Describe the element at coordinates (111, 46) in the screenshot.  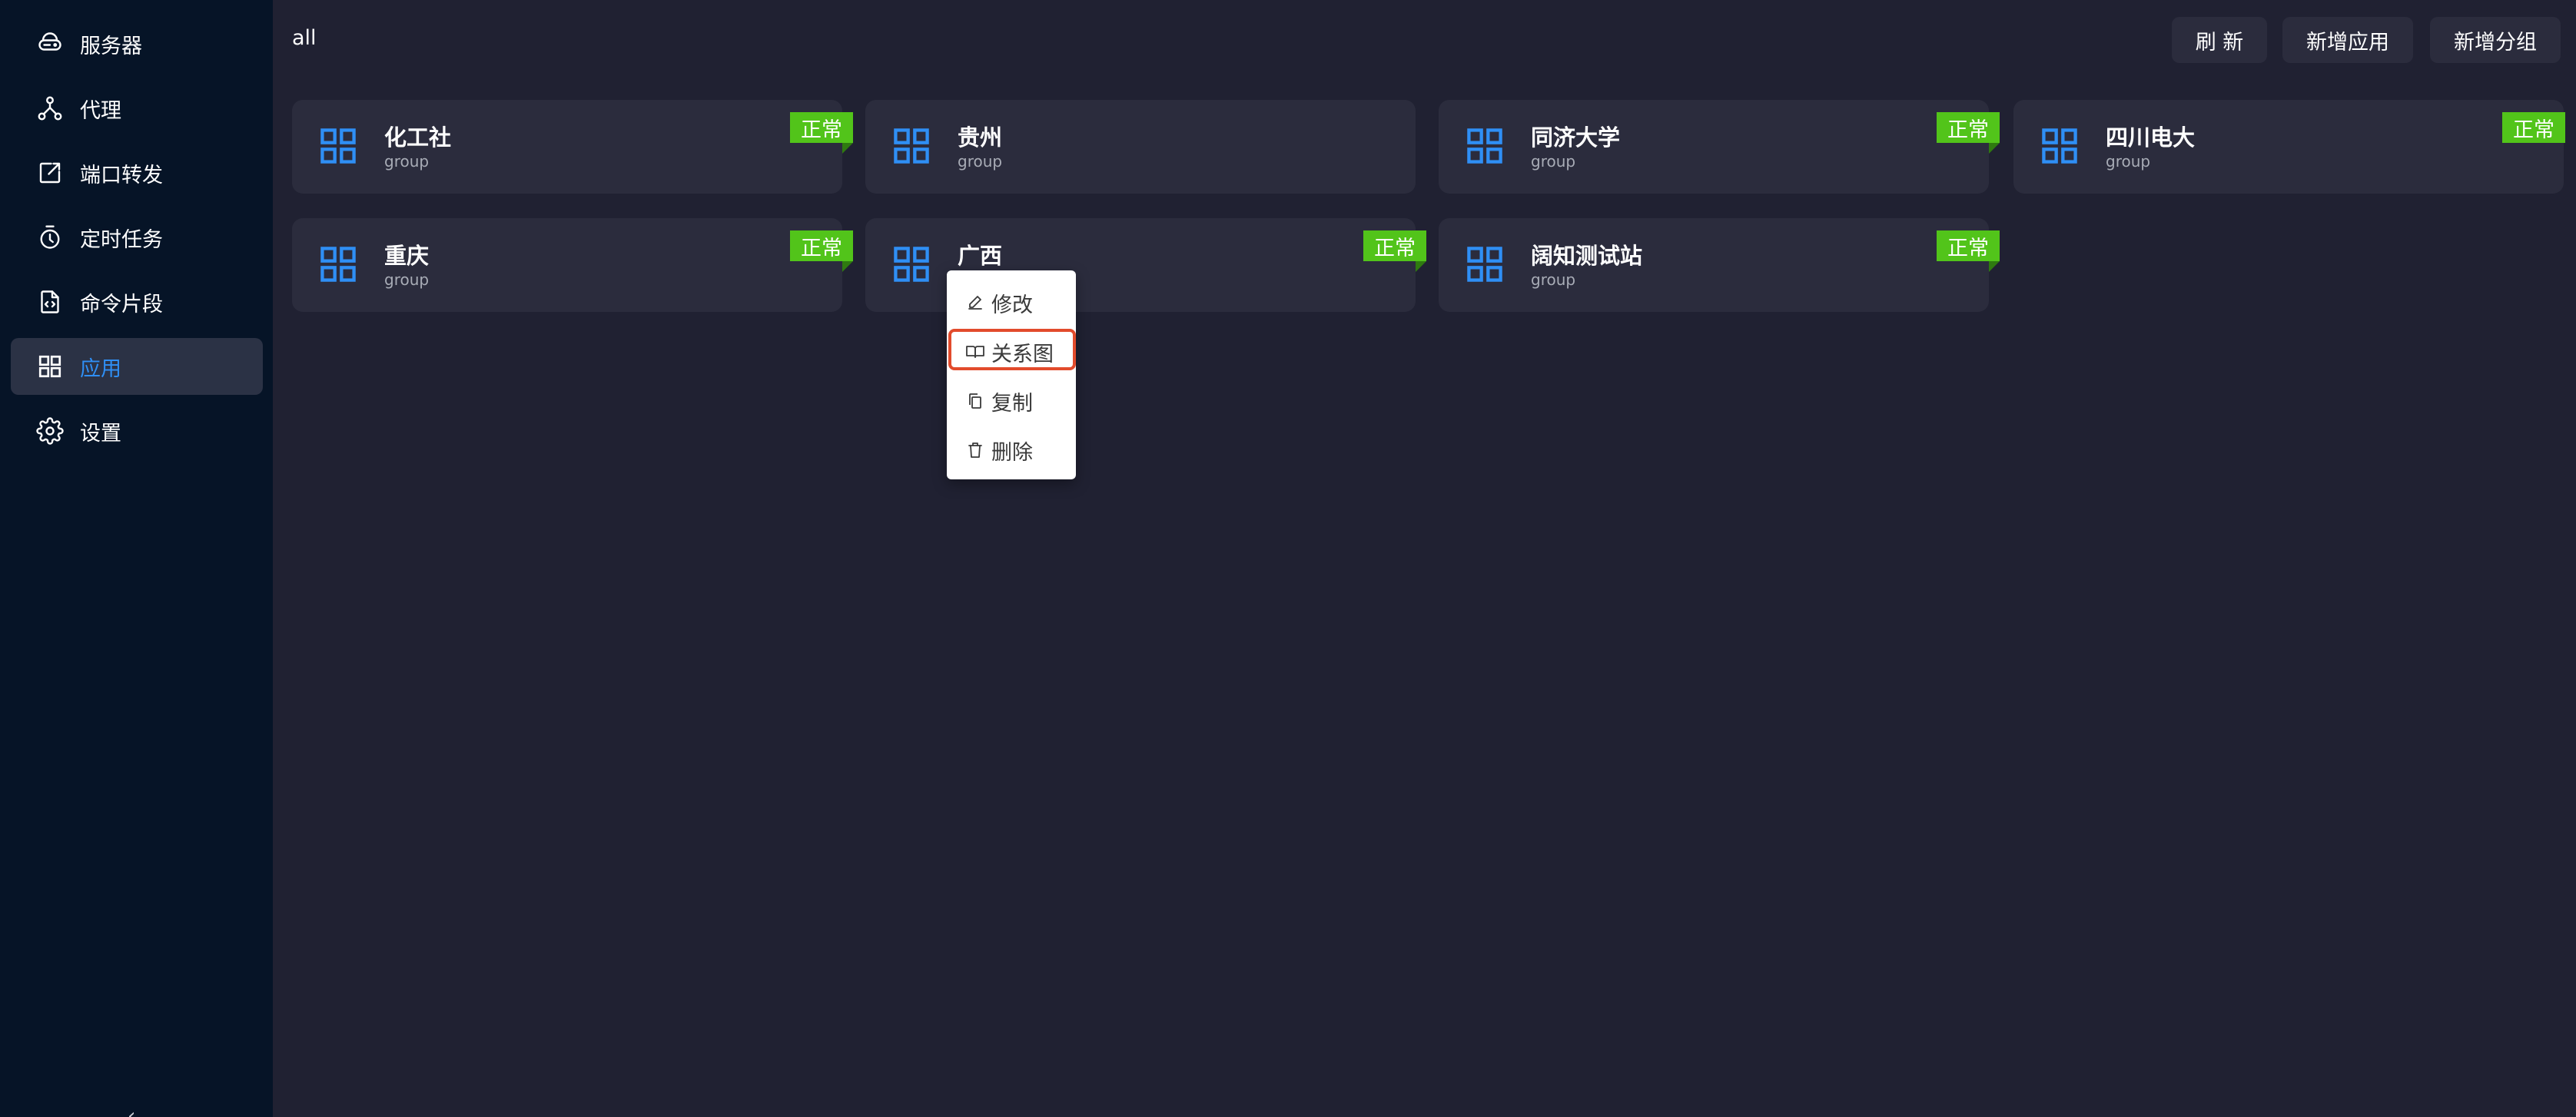
I see `sidebar-item-label: 服务器` at that location.